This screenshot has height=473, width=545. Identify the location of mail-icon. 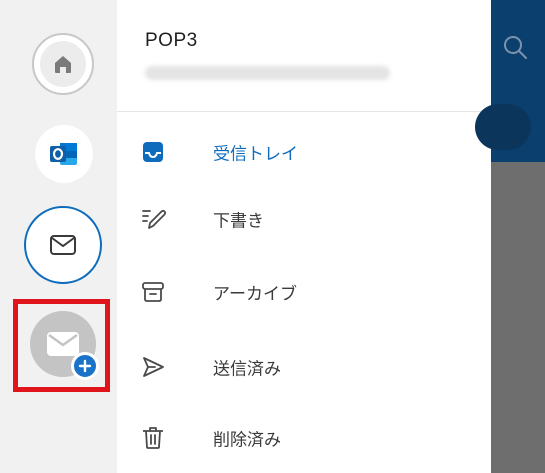
(63, 245).